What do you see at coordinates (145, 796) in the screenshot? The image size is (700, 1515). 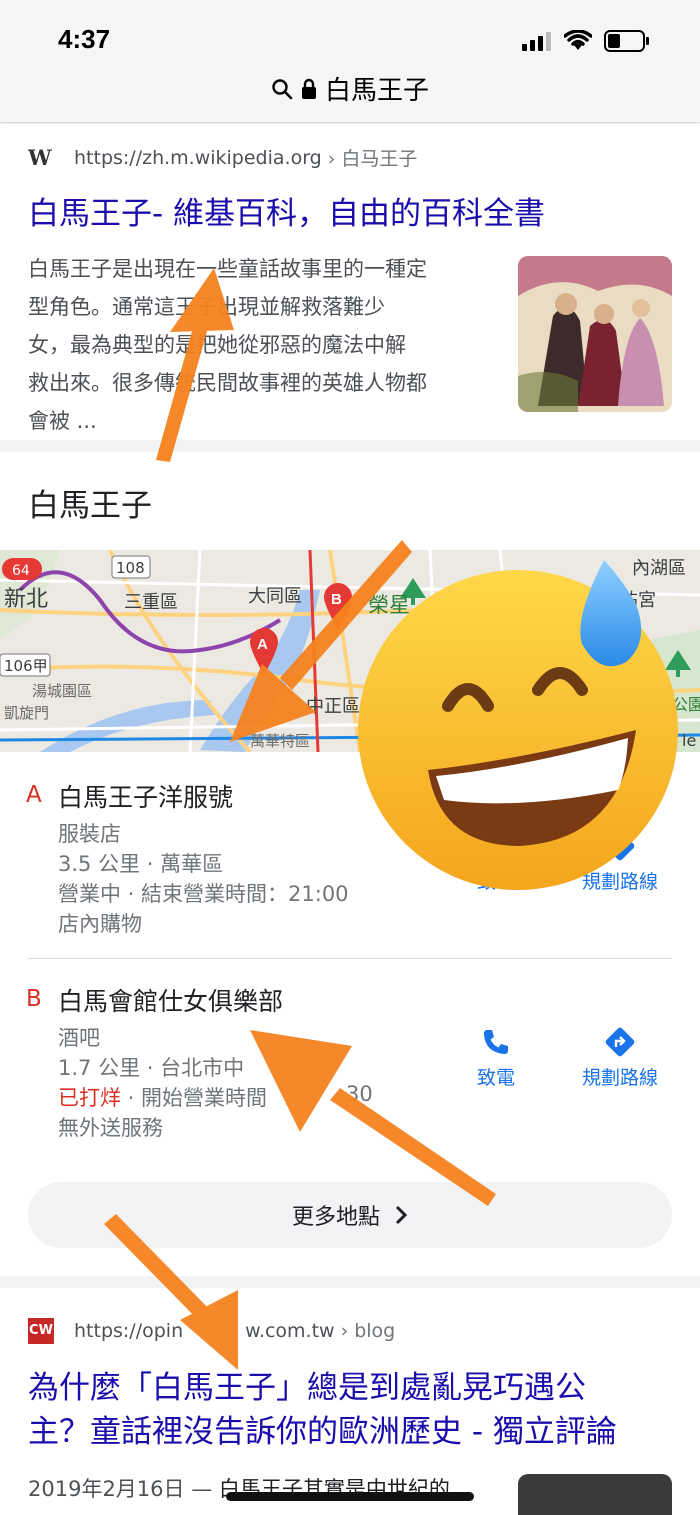 I see `place-name: 白馬王子洋服號` at bounding box center [145, 796].